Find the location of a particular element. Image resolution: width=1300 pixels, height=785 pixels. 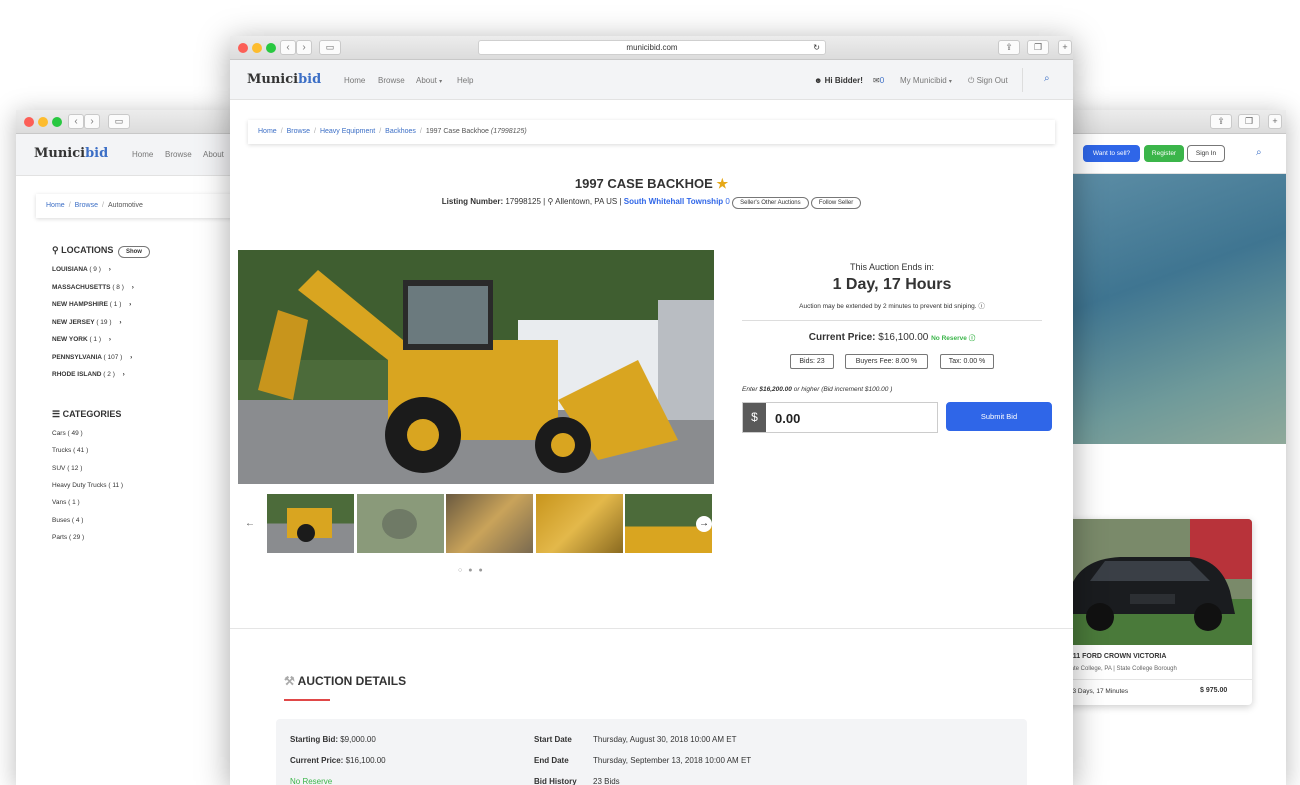

card-title: 2011 FORD CROWN VICTORIA is located at coordinates (1115, 656).